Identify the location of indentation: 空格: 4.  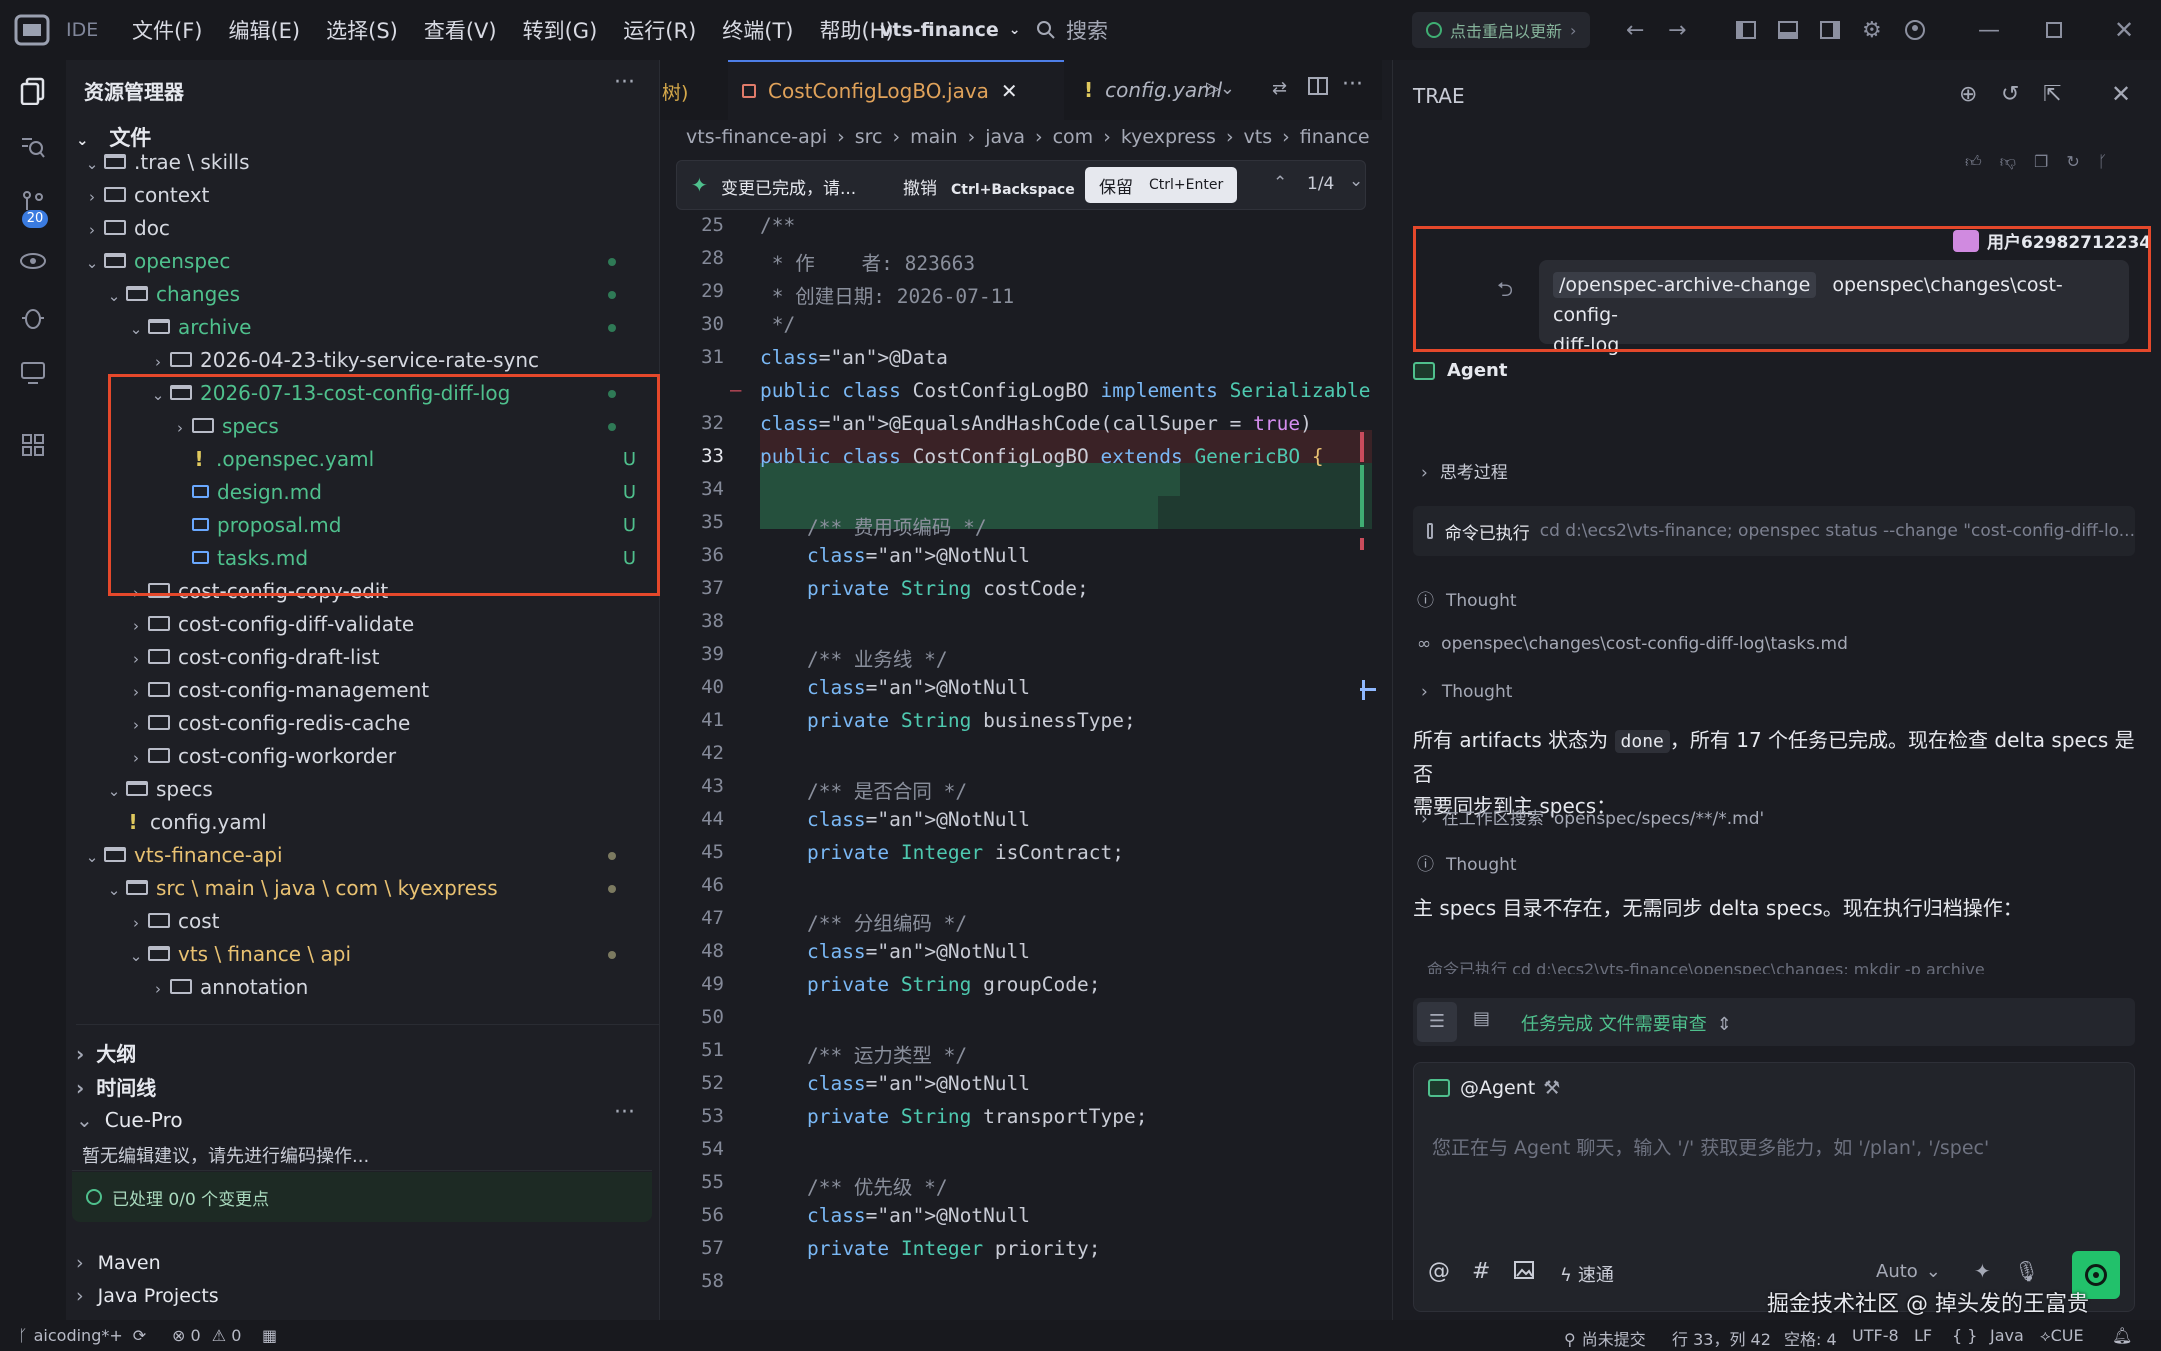
(1810, 1338).